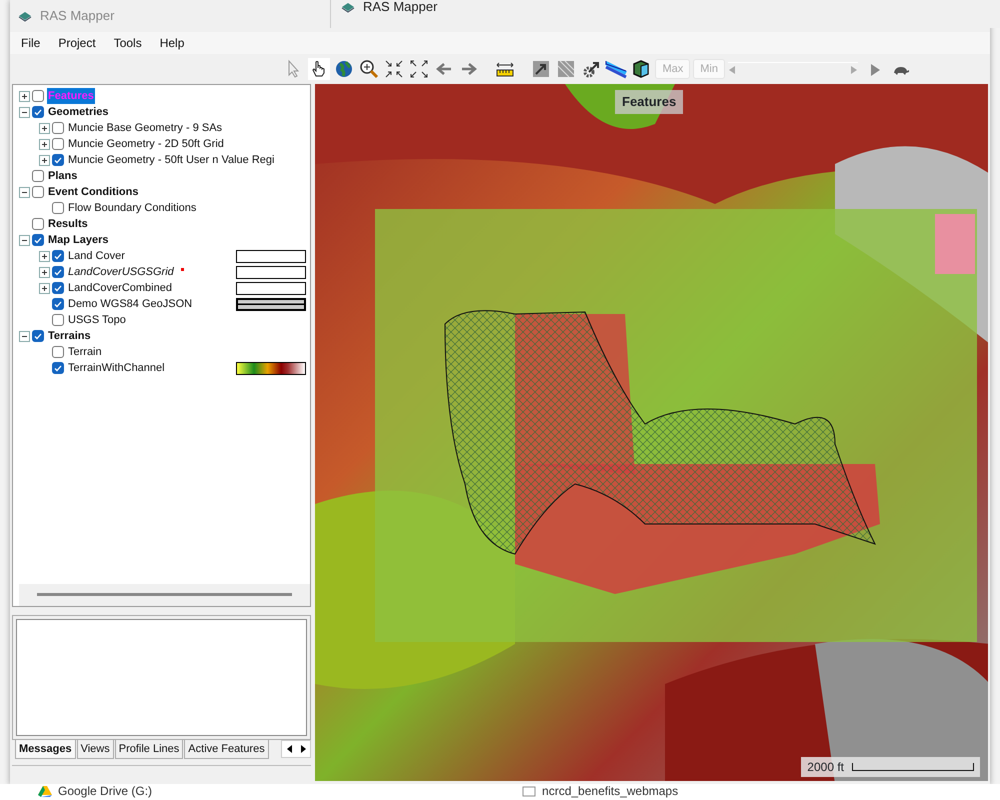  Describe the element at coordinates (825, 767) in the screenshot. I see `scale-label: 2000 ft` at that location.